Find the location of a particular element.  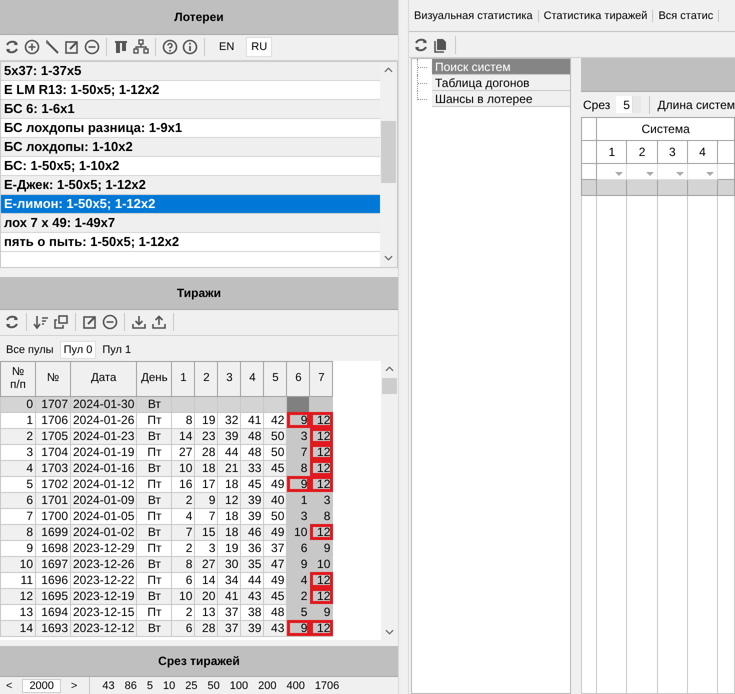

tree-icon is located at coordinates (141, 47).